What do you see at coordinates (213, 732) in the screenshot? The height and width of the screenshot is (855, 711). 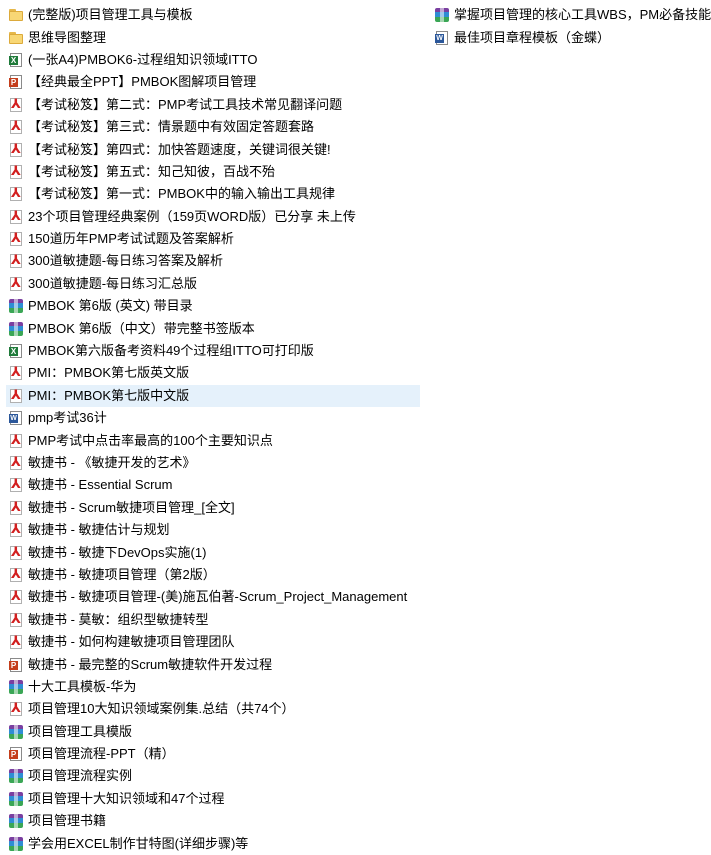 I see `file-item: 项目管理工具模版` at bounding box center [213, 732].